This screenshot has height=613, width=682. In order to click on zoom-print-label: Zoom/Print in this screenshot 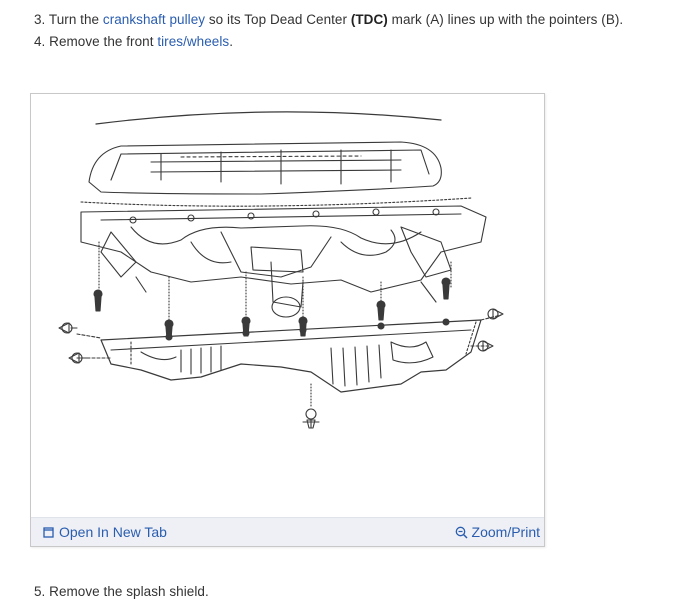, I will do `click(505, 532)`.